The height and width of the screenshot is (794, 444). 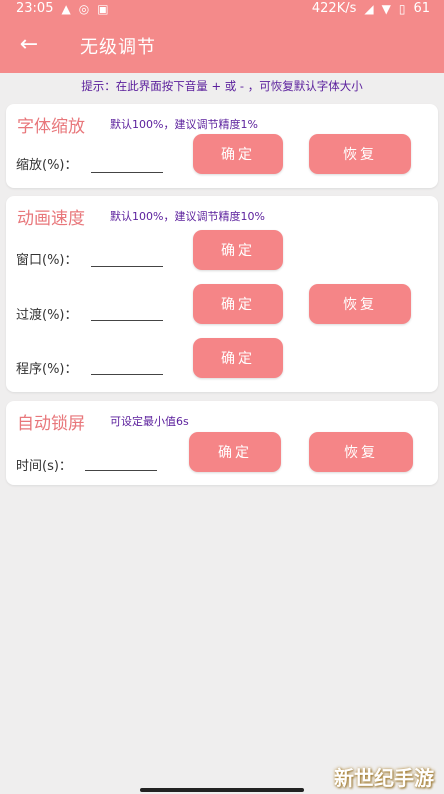 I want to click on field-label: 窗口(%)：, so click(x=47, y=260).